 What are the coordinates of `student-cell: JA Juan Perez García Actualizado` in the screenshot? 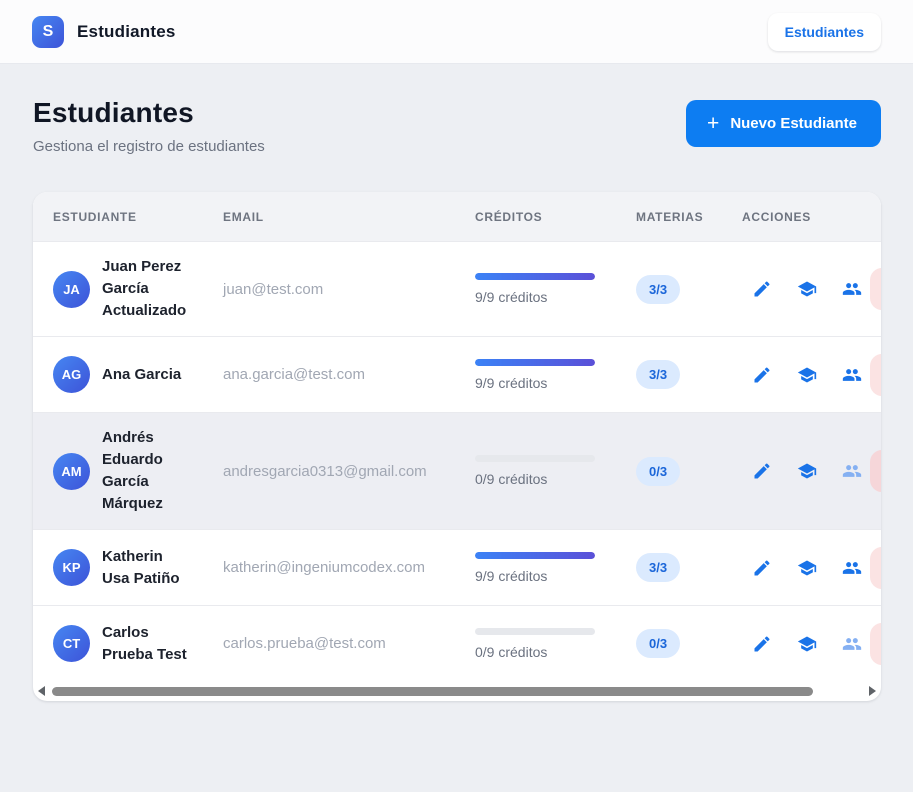 It's located at (138, 289).